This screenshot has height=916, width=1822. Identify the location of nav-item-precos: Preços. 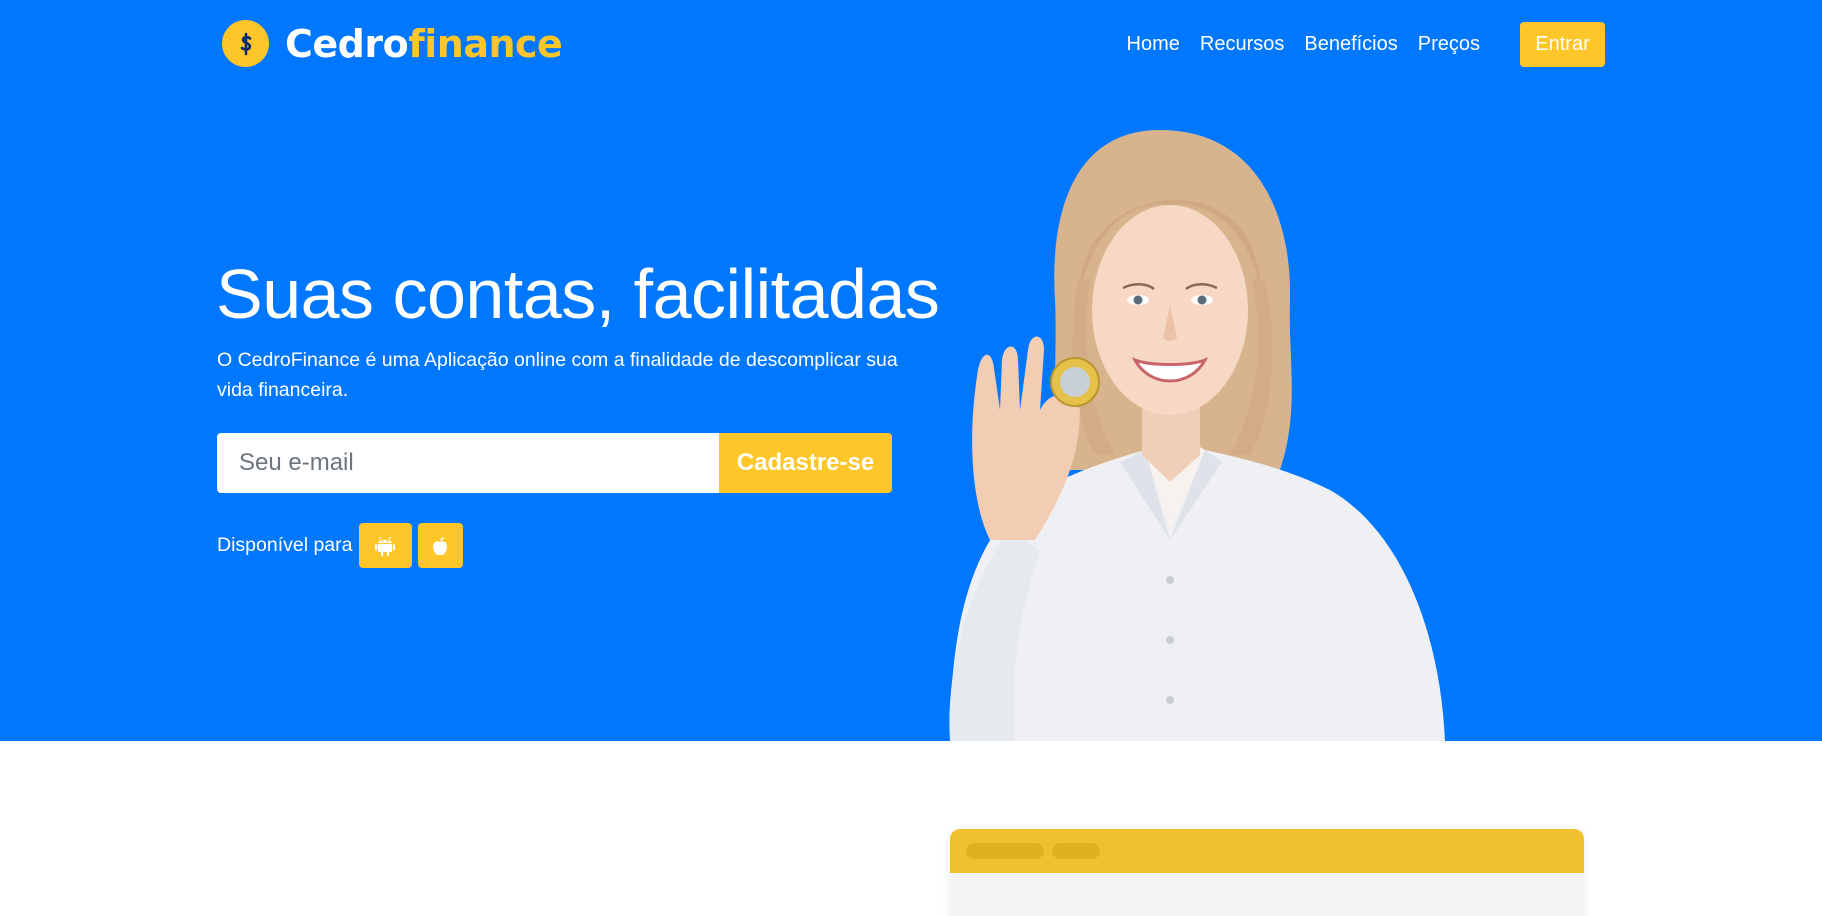
(1449, 44).